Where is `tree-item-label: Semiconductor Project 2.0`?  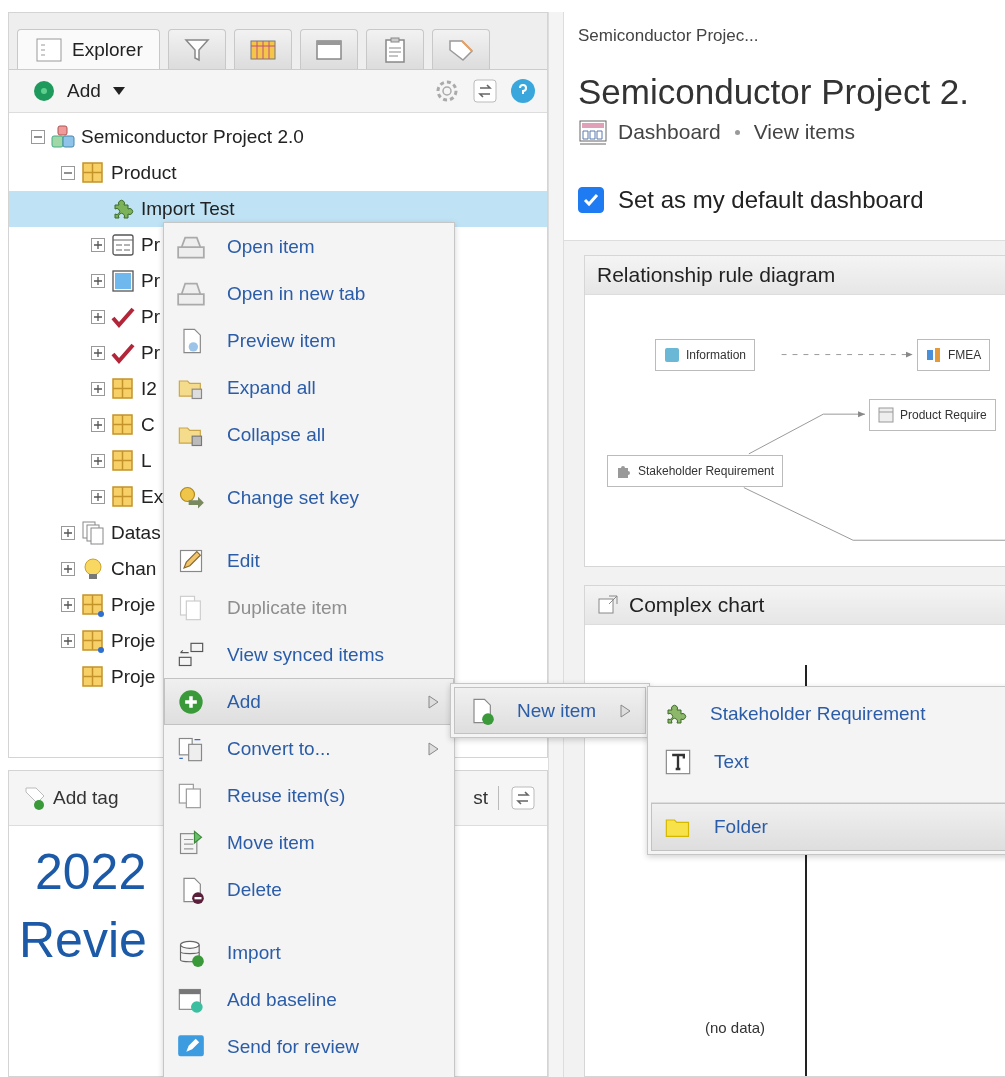
tree-item-label: Semiconductor Project 2.0 is located at coordinates (192, 137).